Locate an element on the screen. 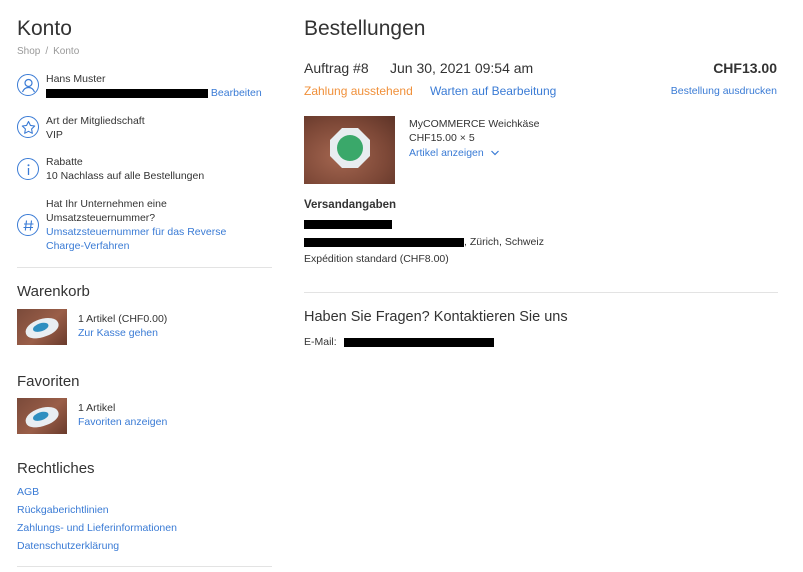 The image size is (803, 572). email-label: E-Mail: is located at coordinates (320, 342).